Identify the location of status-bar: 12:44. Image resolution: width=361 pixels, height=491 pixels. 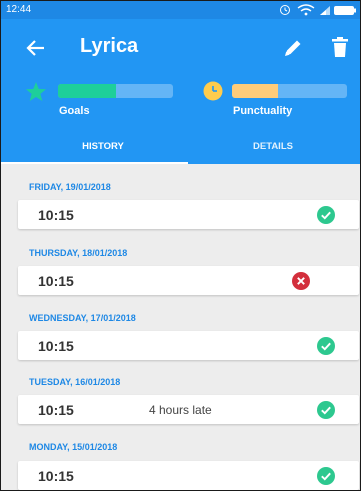
(180, 10).